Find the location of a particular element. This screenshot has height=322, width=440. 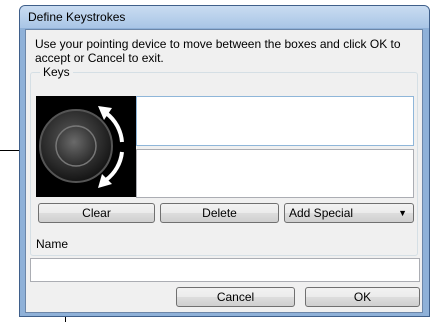

delete-button: Delete is located at coordinates (219, 213).